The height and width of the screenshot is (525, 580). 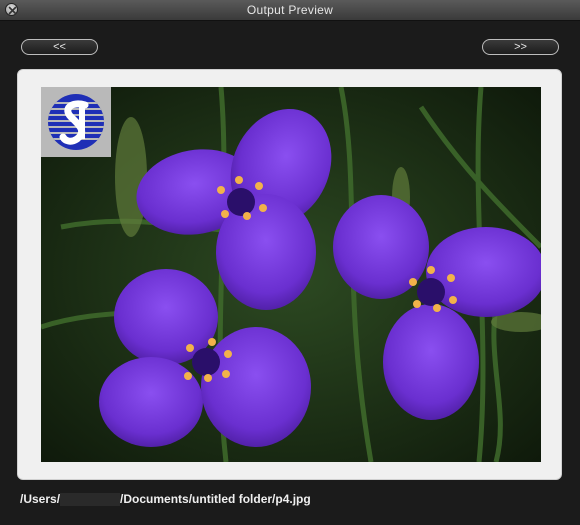 I want to click on watermark-logo, so click(x=76, y=122).